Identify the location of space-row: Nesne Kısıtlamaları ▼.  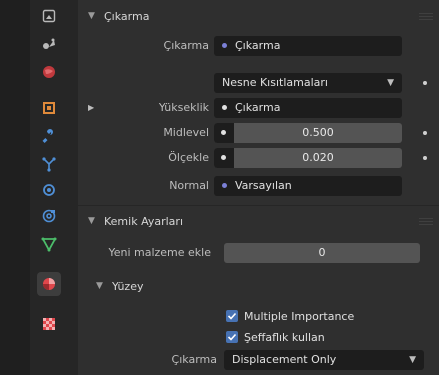
(258, 83).